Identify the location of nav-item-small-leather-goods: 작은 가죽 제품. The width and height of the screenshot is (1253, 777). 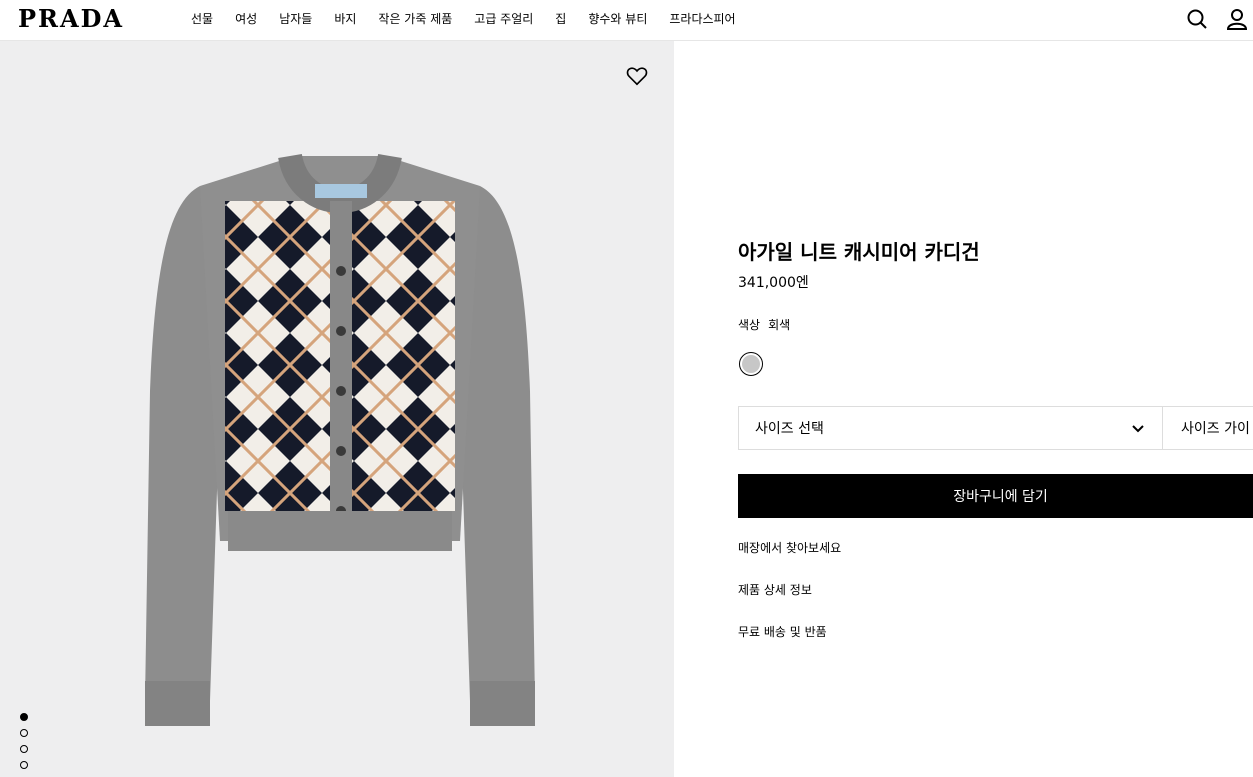
(415, 19).